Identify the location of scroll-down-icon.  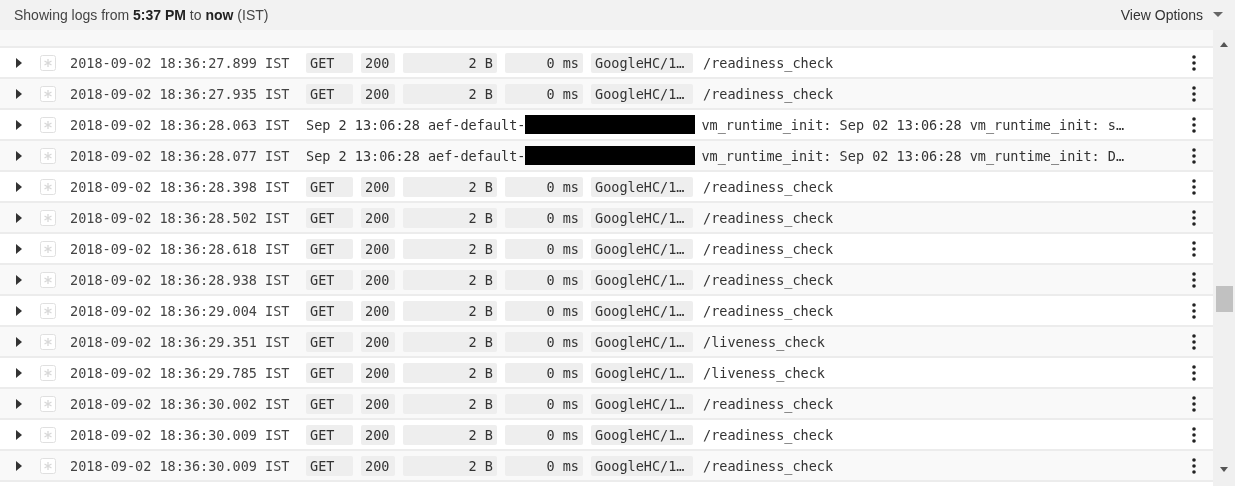
(1224, 469).